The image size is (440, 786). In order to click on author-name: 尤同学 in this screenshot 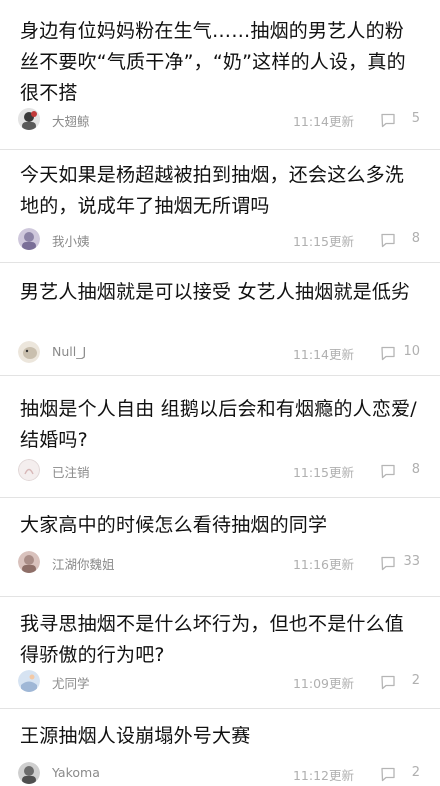, I will do `click(71, 682)`.